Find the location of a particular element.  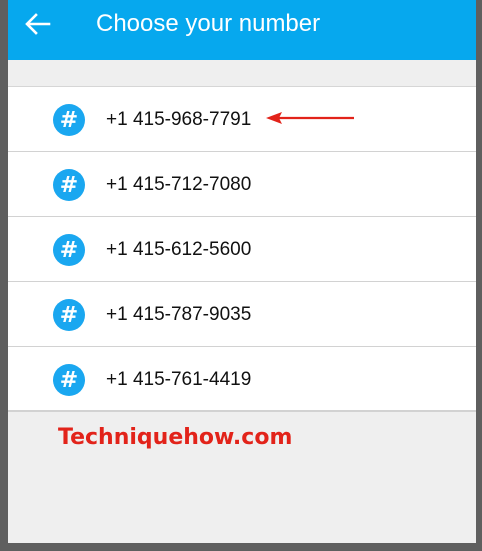

page-title: Choose your number is located at coordinates (208, 23).